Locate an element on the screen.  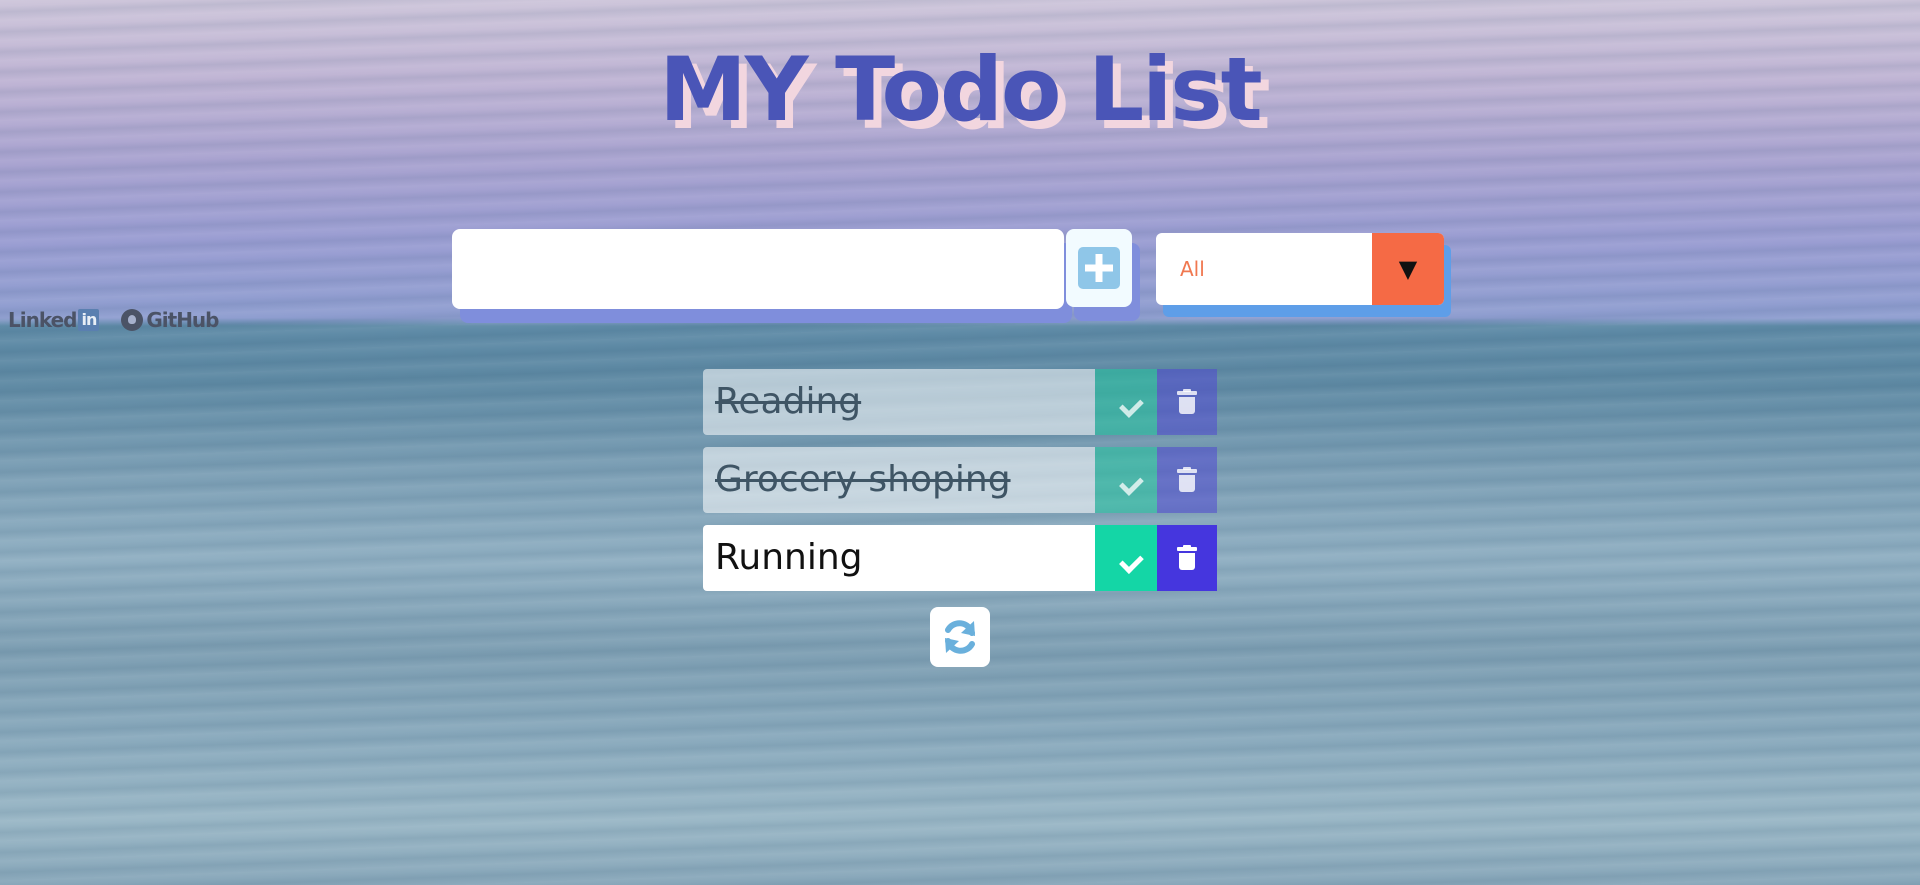
todo-item: Reading is located at coordinates (960, 402).